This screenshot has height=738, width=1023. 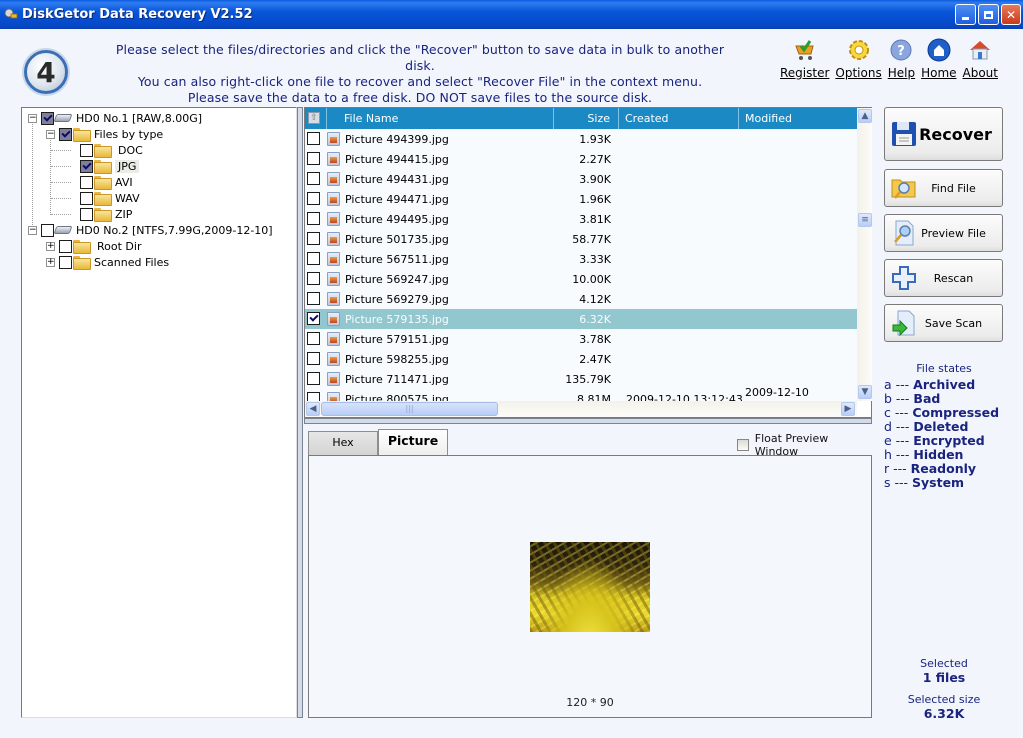 I want to click on horizontal-scrollbar: ◀ ||| ▶, so click(x=581, y=409).